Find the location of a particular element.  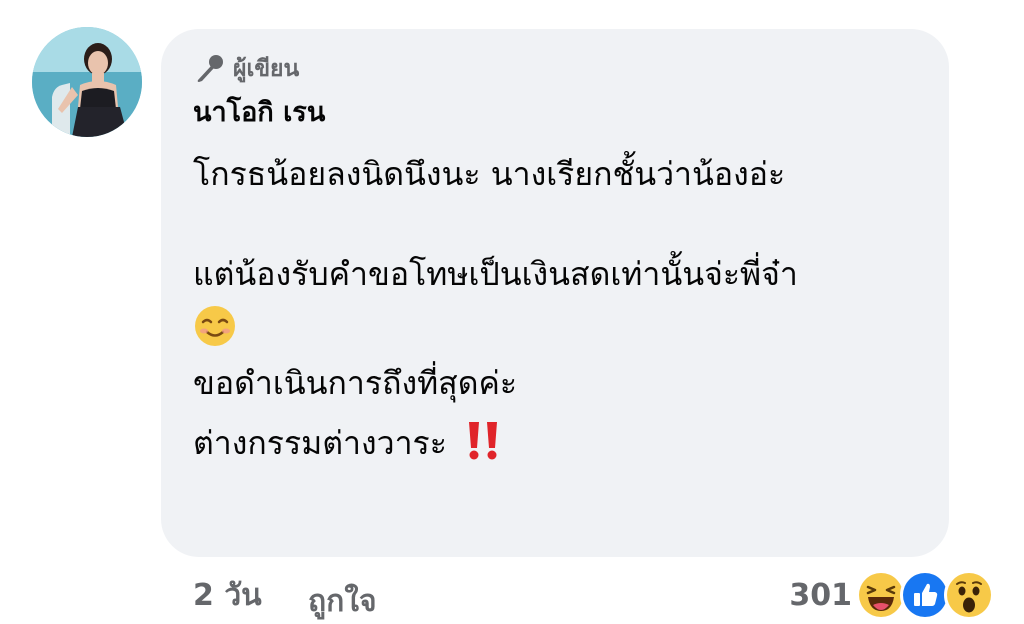

comment-emoji-line is located at coordinates (554, 324).